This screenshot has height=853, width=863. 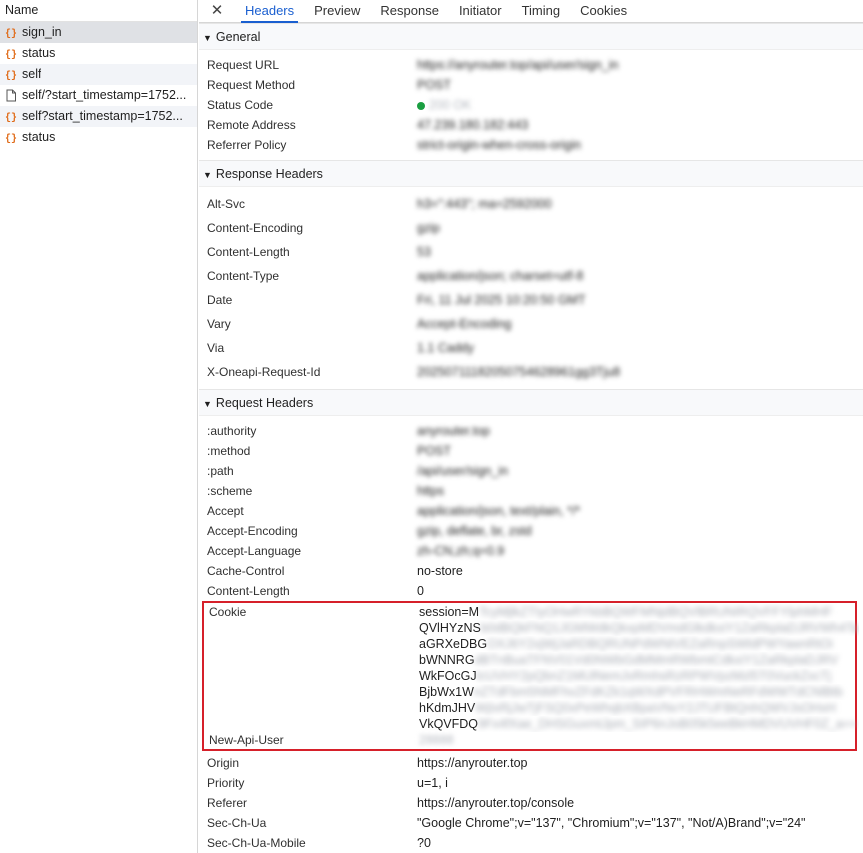 I want to click on header-row: Request Method POST, so click(x=531, y=85).